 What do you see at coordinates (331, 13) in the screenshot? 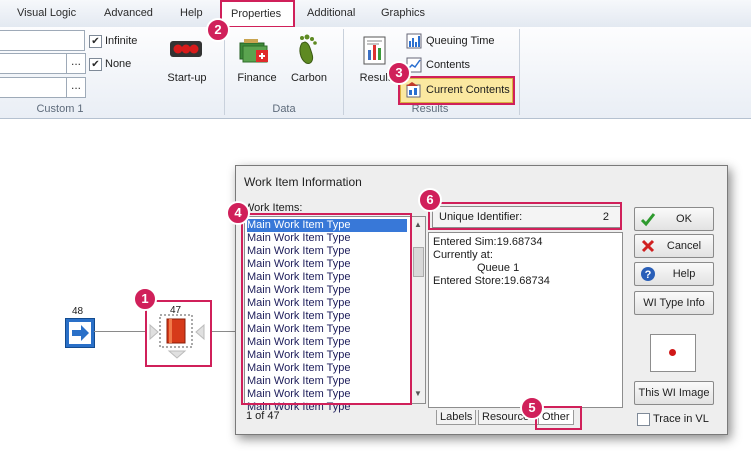
I see `tab-additional: Additional` at bounding box center [331, 13].